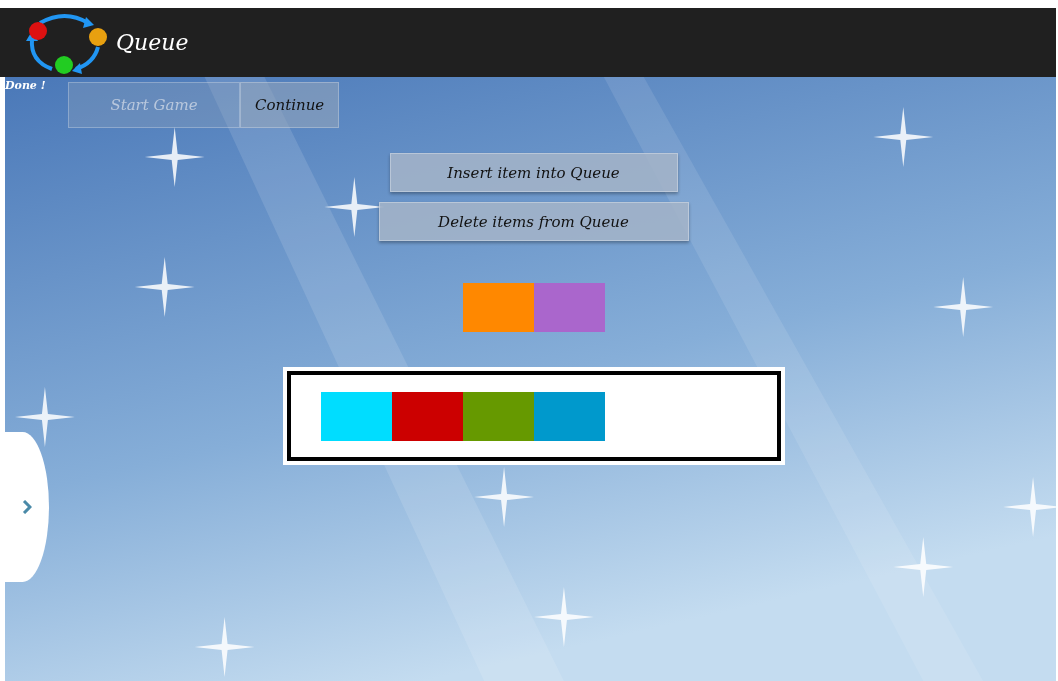 Image resolution: width=1058 pixels, height=681 pixels. What do you see at coordinates (26, 85) in the screenshot?
I see `status-text: Done !` at bounding box center [26, 85].